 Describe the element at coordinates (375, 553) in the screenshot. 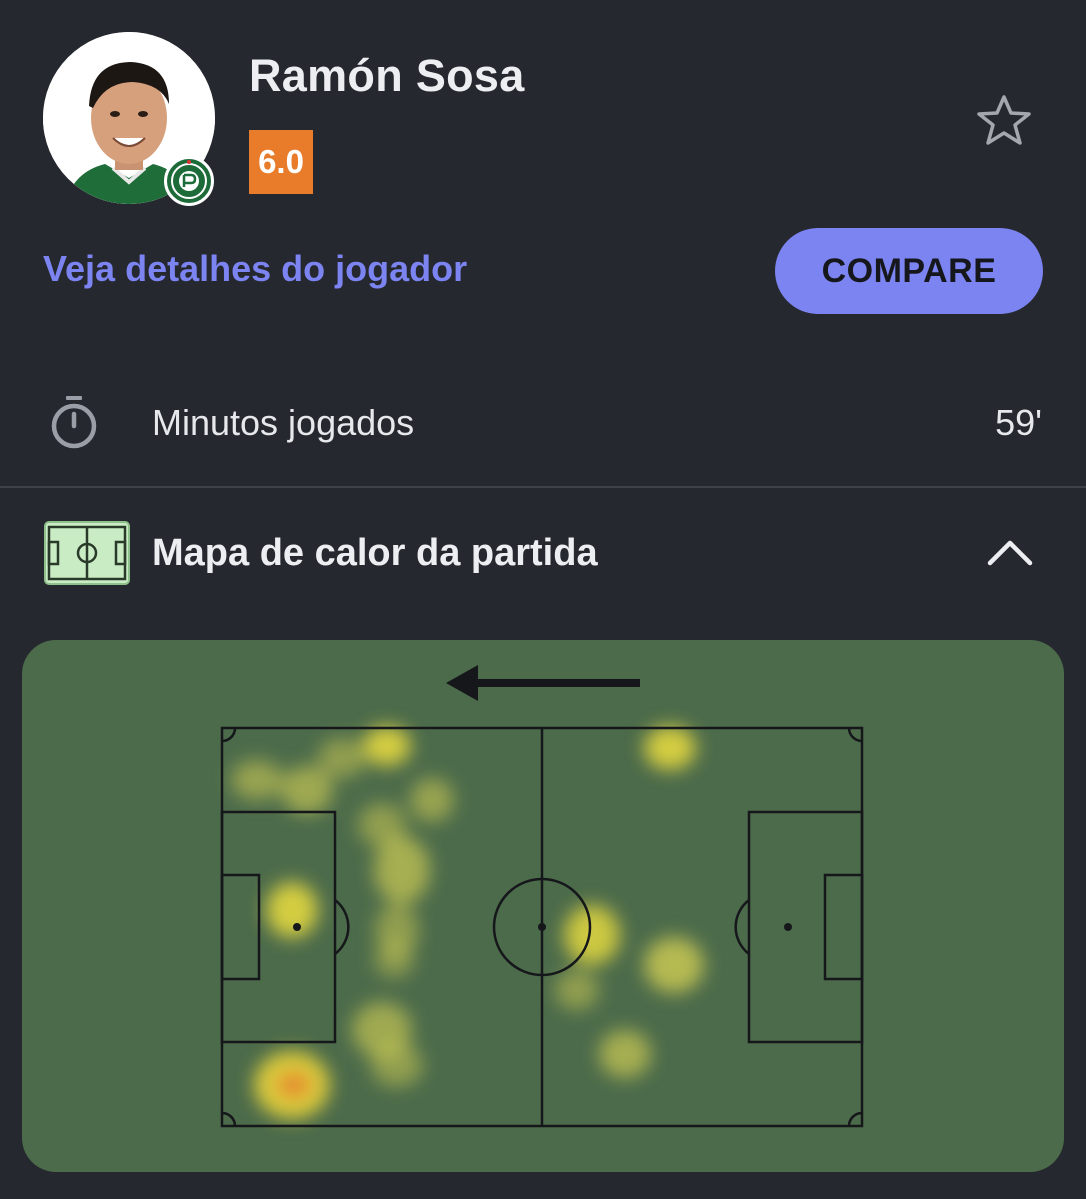

I see `heatmap-title: Mapa de calor da partida` at that location.